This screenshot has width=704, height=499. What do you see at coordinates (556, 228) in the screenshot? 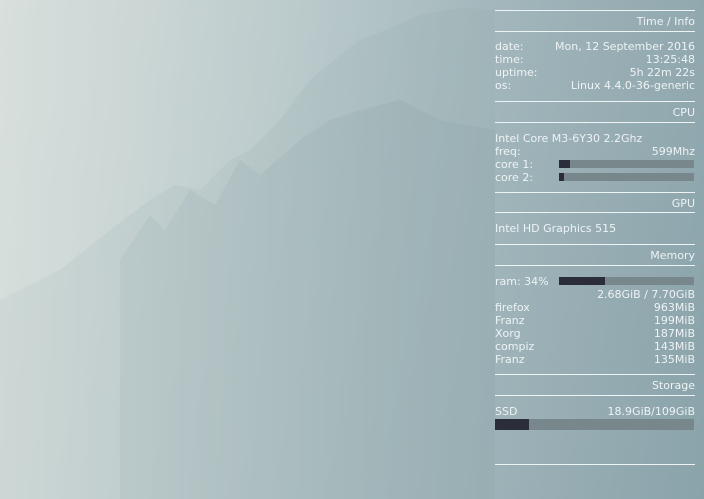
I see `gpu-model: Intel HD Graphics 515` at bounding box center [556, 228].